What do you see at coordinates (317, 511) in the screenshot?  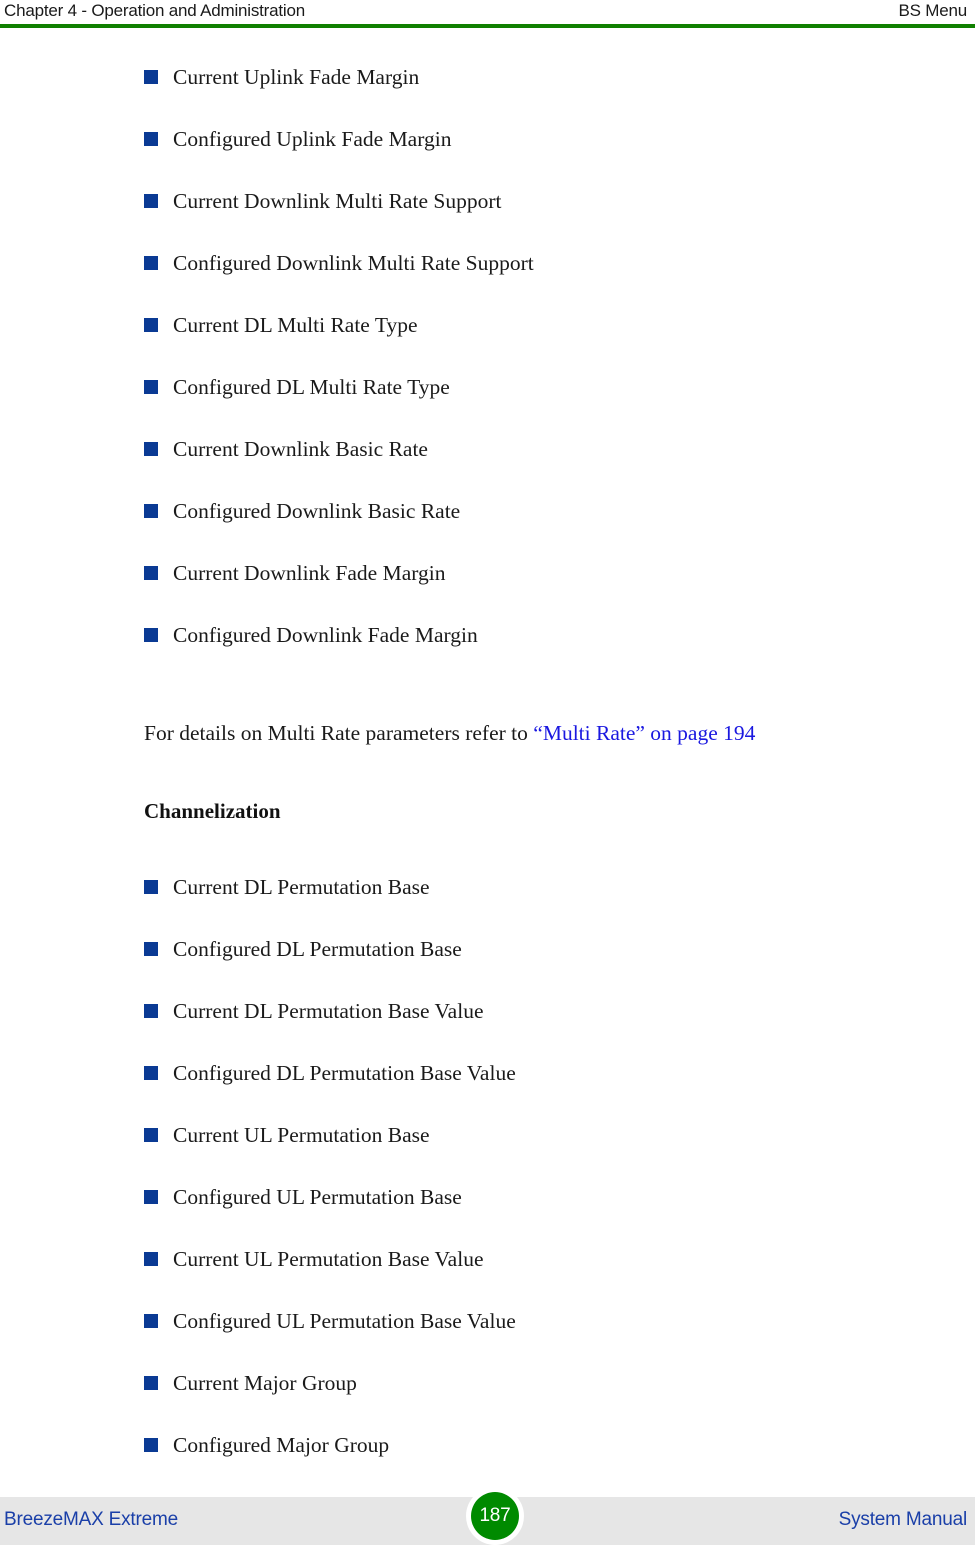 I see `list-item-label: Configured Downlink Basic Rate` at bounding box center [317, 511].